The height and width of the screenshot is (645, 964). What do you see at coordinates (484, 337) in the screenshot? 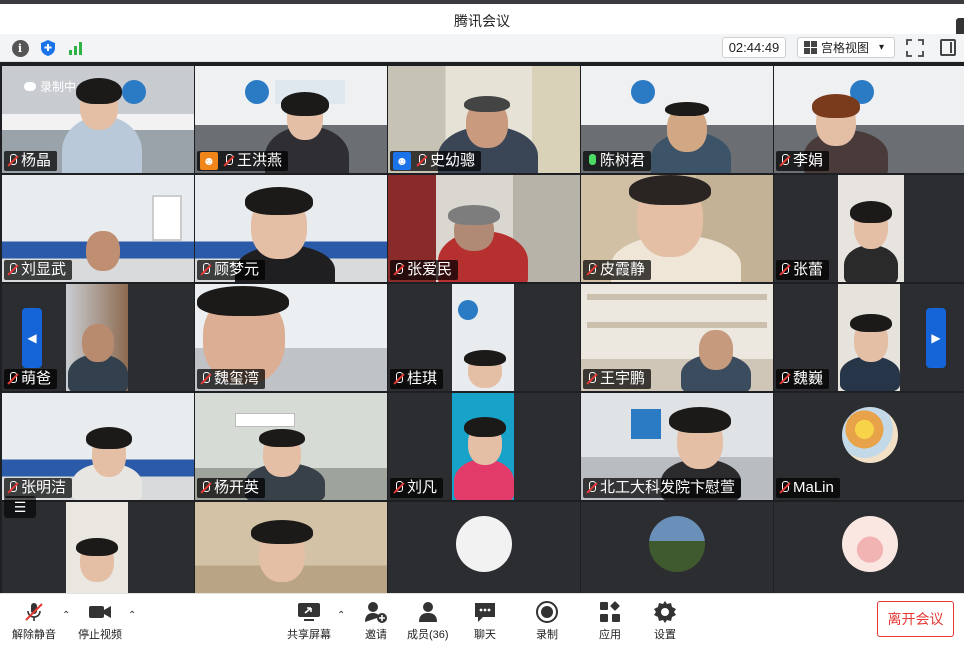
I see `video-tile: 桂琪` at bounding box center [484, 337].